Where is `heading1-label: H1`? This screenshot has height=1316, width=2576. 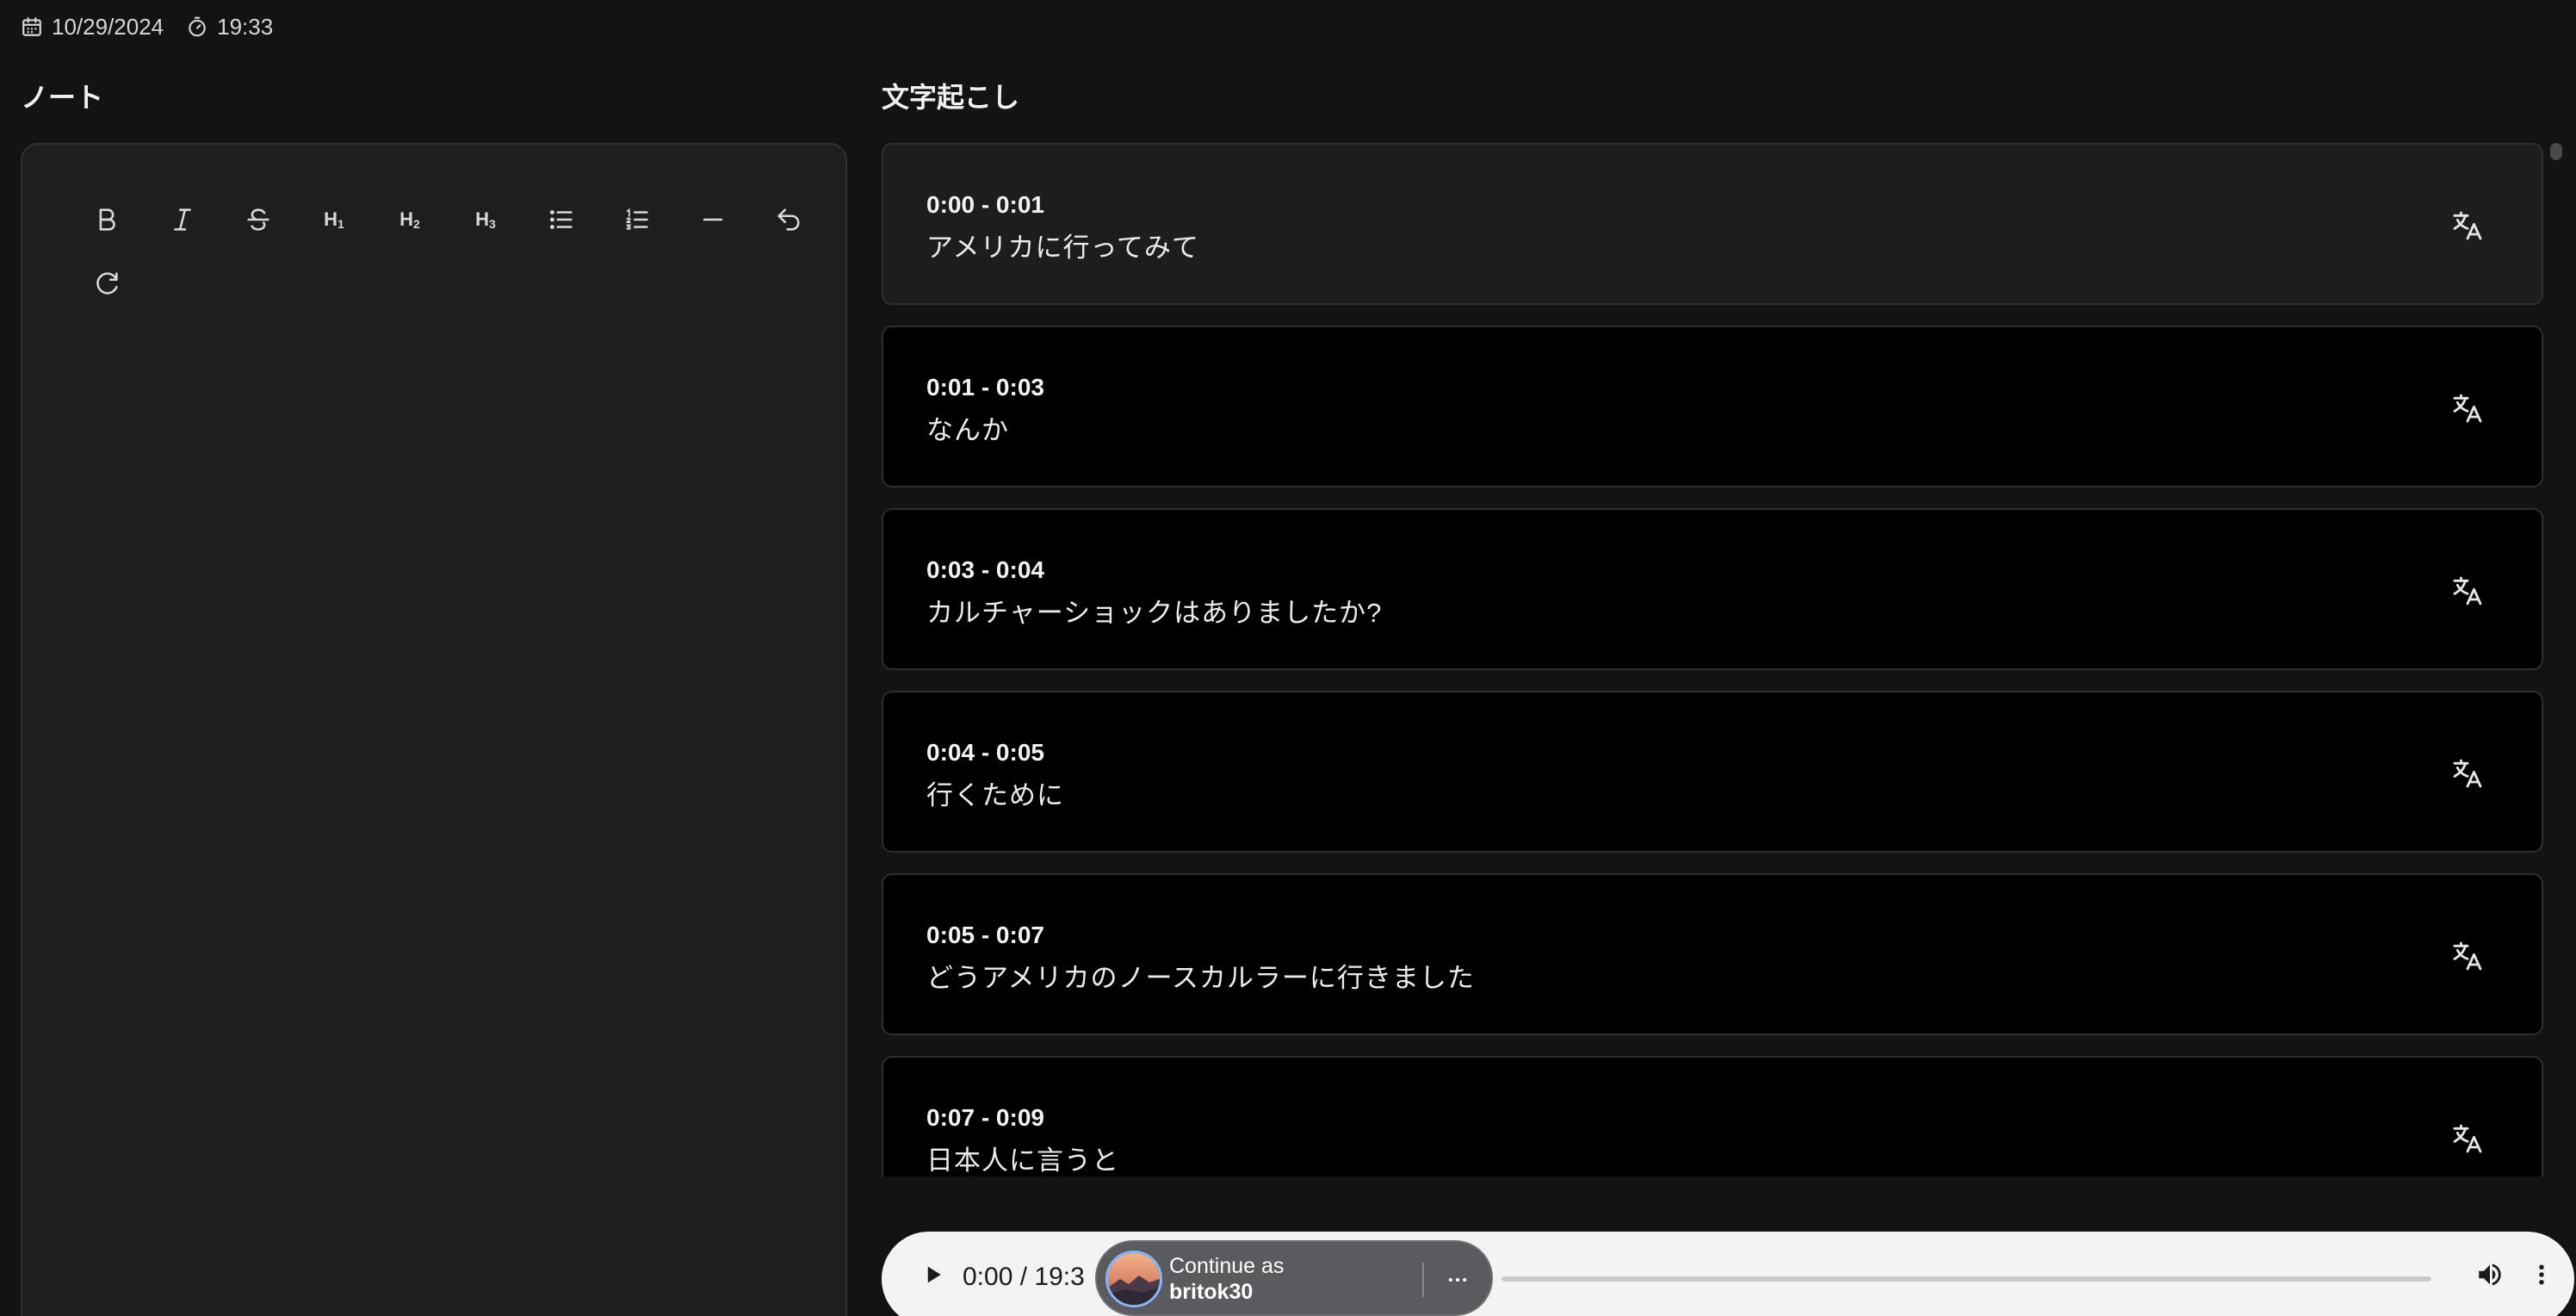
heading1-label: H1 is located at coordinates (334, 219).